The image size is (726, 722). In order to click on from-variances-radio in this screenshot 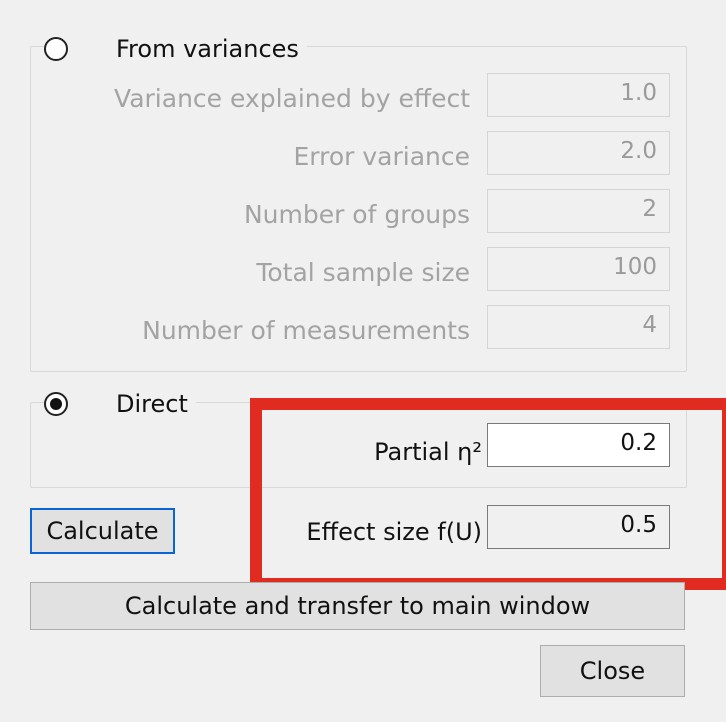, I will do `click(56, 49)`.